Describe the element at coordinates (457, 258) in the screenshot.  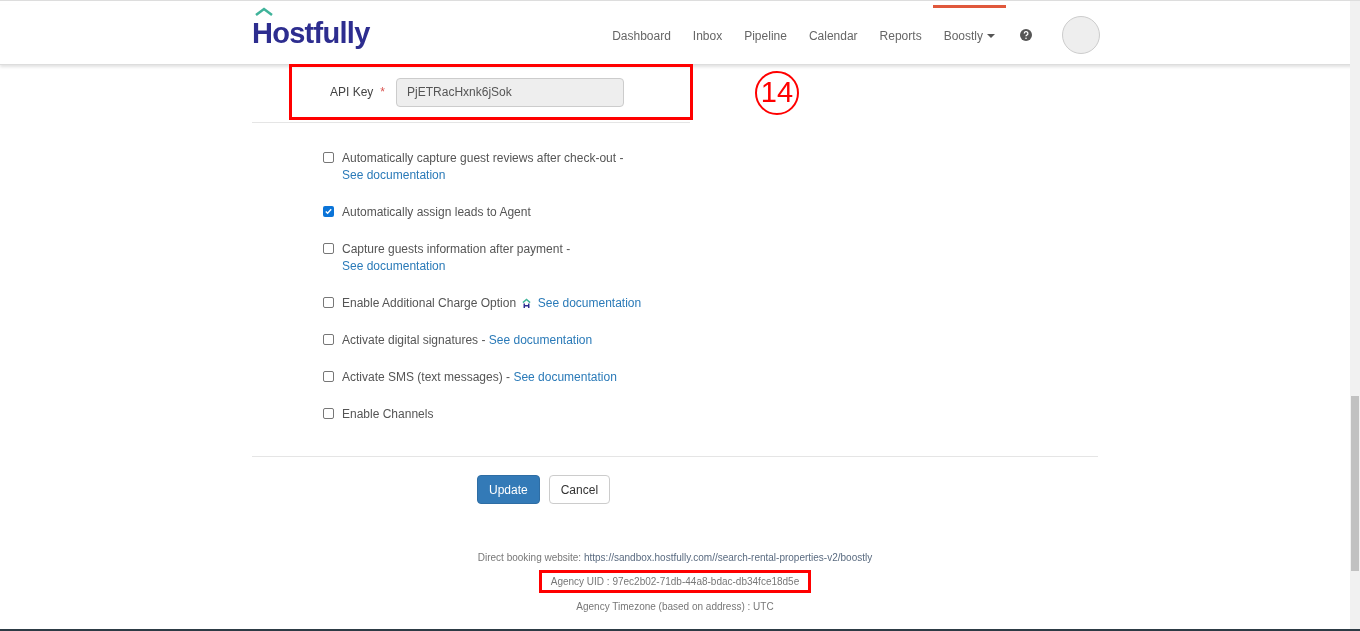
I see `option-label: Capture guests information after payment - See documentation` at that location.